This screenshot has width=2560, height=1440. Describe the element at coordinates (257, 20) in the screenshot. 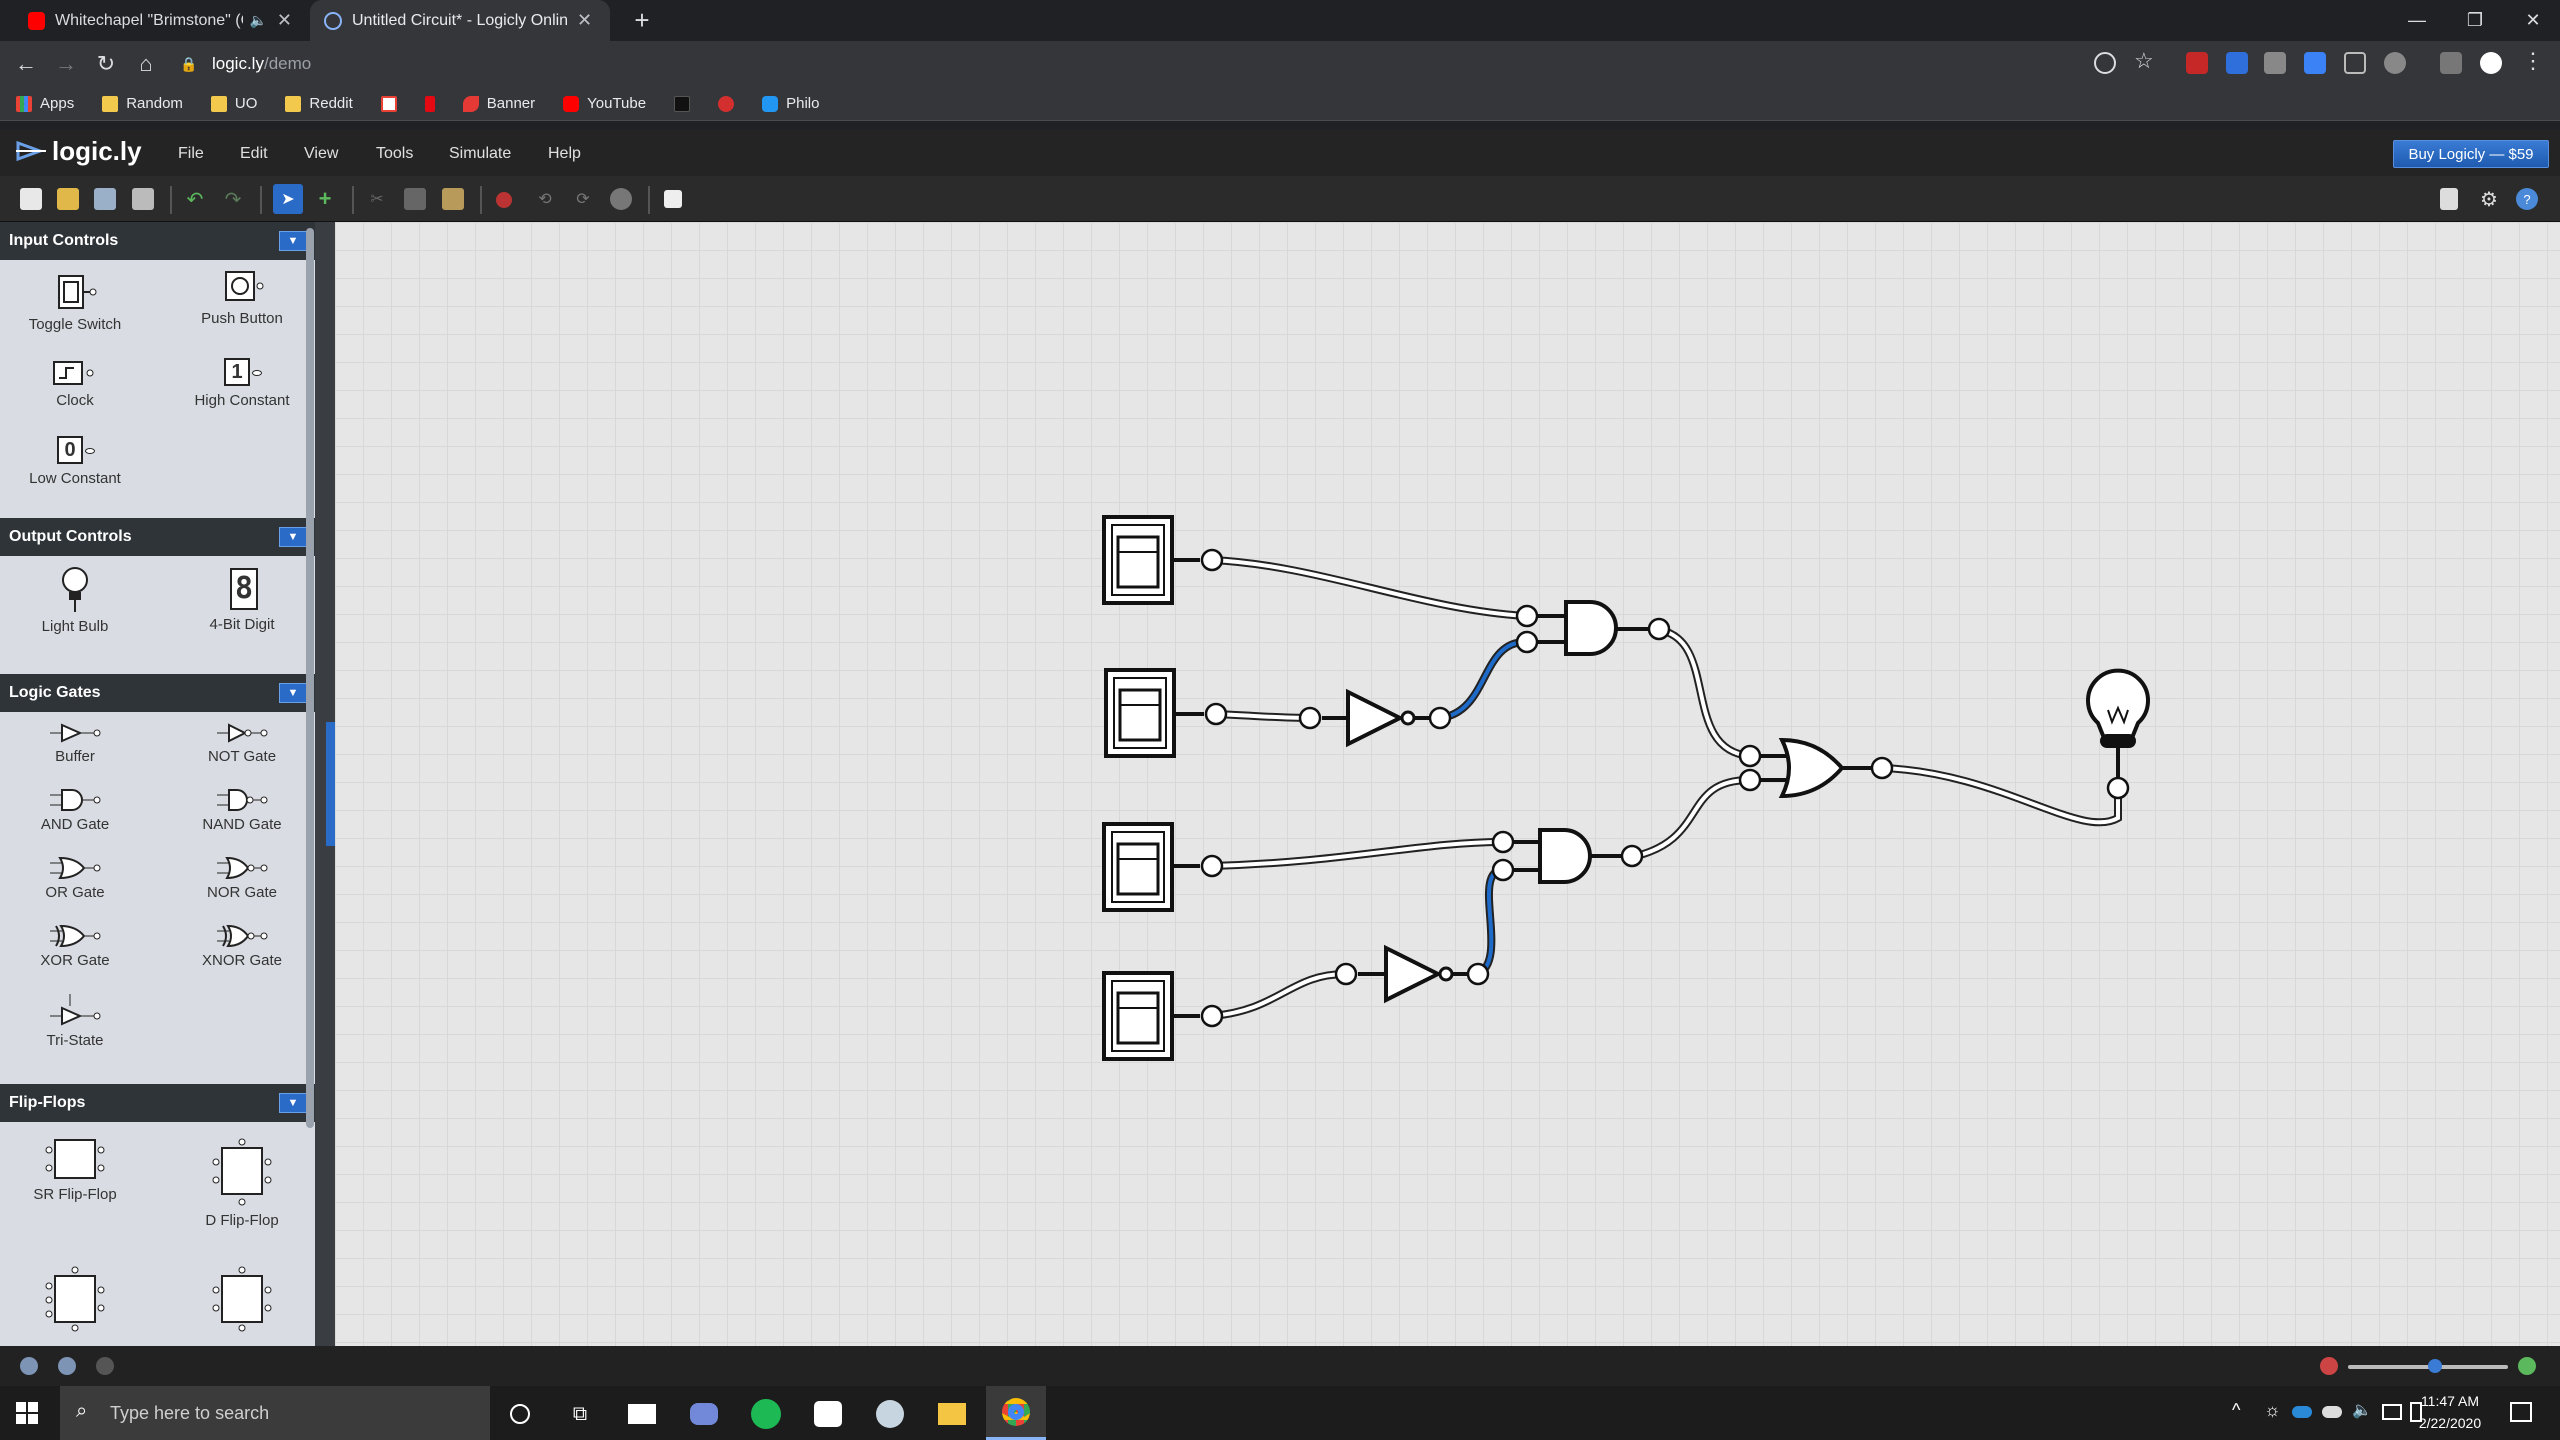

I see `speaker-icon: 🔈` at that location.